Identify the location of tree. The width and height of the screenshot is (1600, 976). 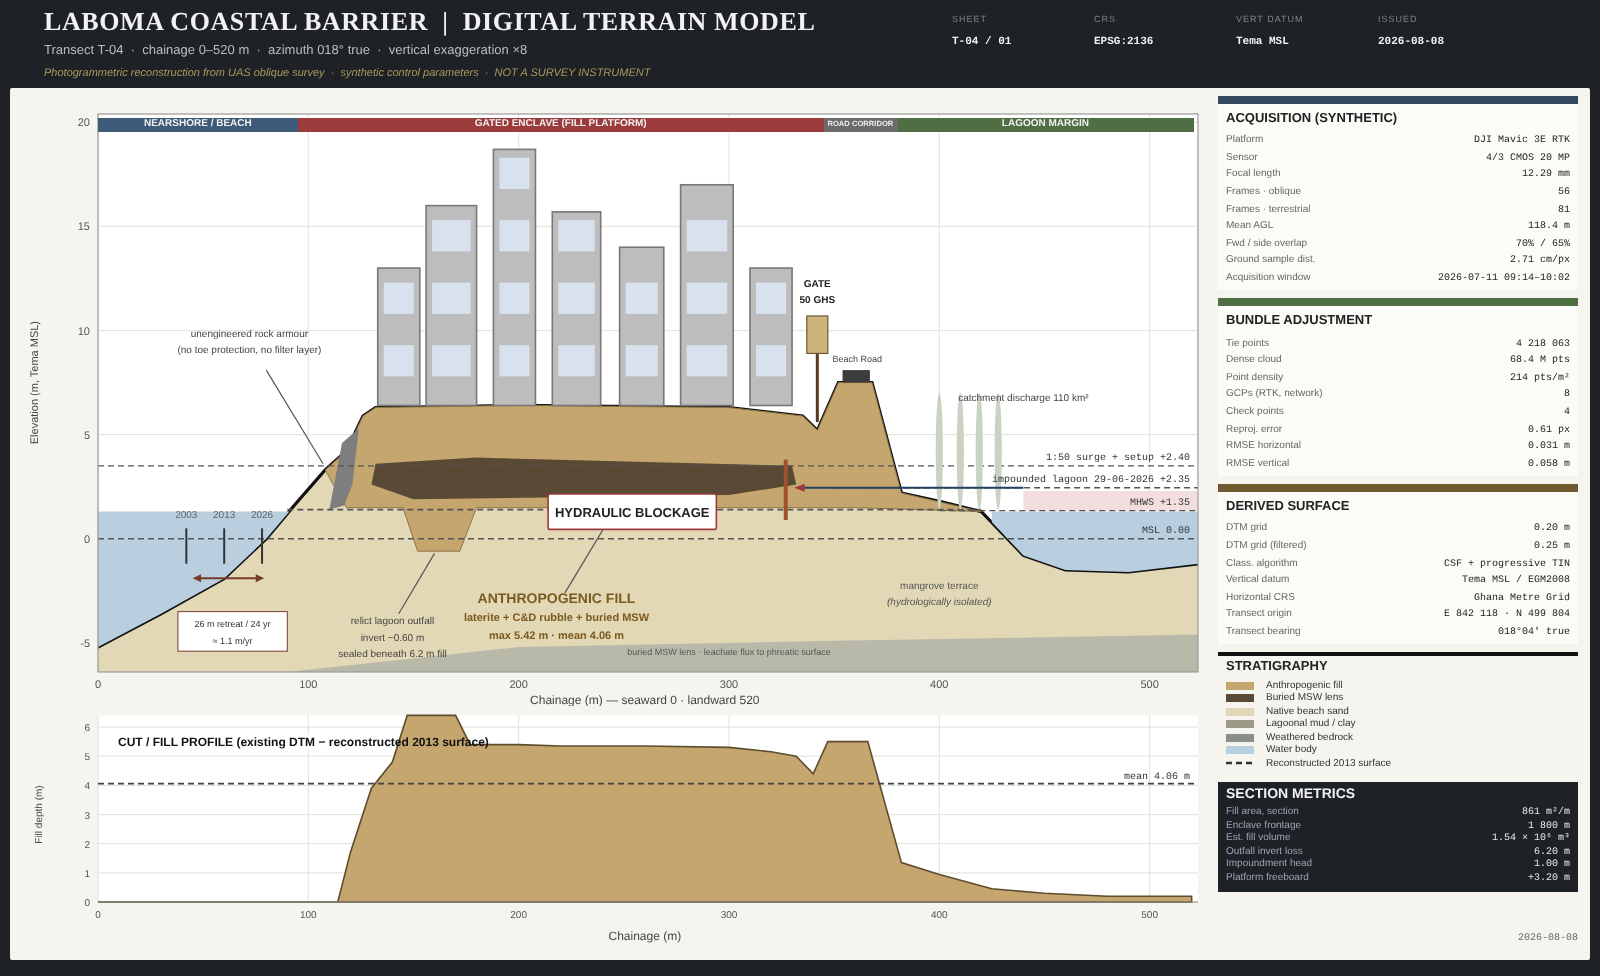
(939, 451).